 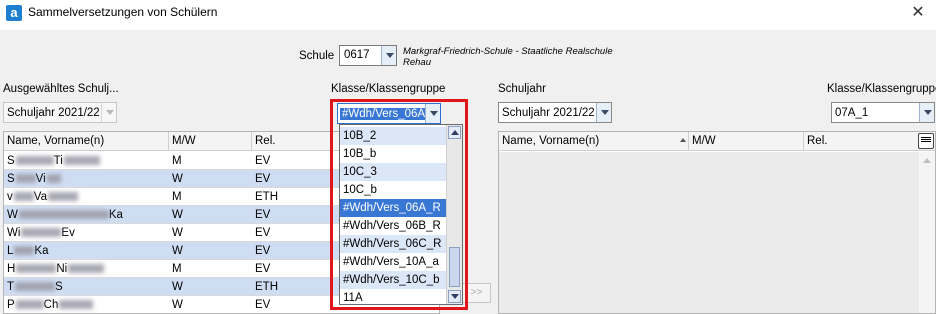 What do you see at coordinates (476, 293) in the screenshot?
I see `move-right-button: >>` at bounding box center [476, 293].